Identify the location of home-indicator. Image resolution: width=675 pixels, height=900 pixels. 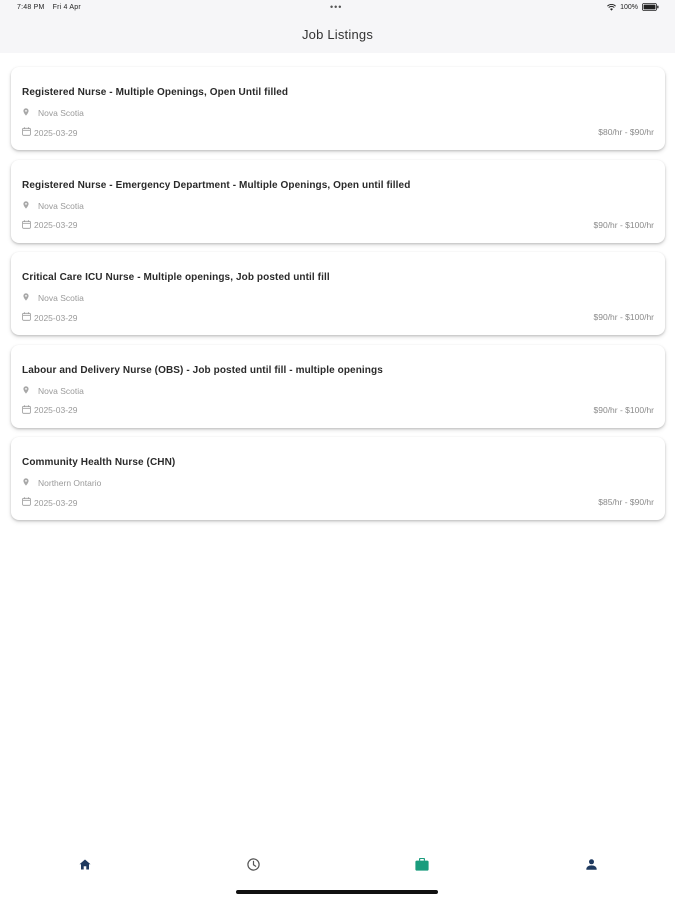
(337, 892).